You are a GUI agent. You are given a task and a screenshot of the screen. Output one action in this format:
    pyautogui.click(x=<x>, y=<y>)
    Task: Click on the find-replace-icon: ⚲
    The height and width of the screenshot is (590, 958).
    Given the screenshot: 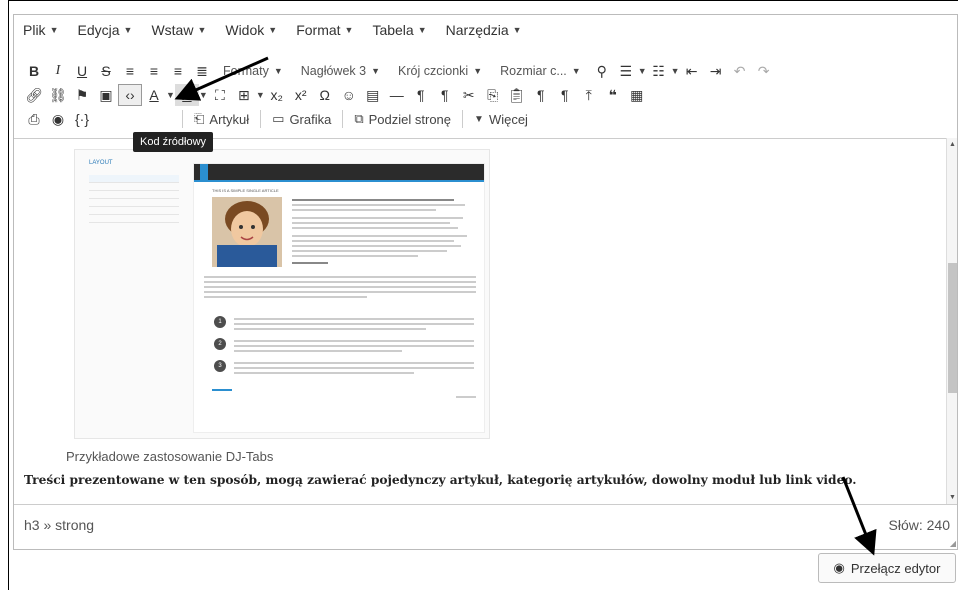 What is the action you would take?
    pyautogui.click(x=602, y=71)
    